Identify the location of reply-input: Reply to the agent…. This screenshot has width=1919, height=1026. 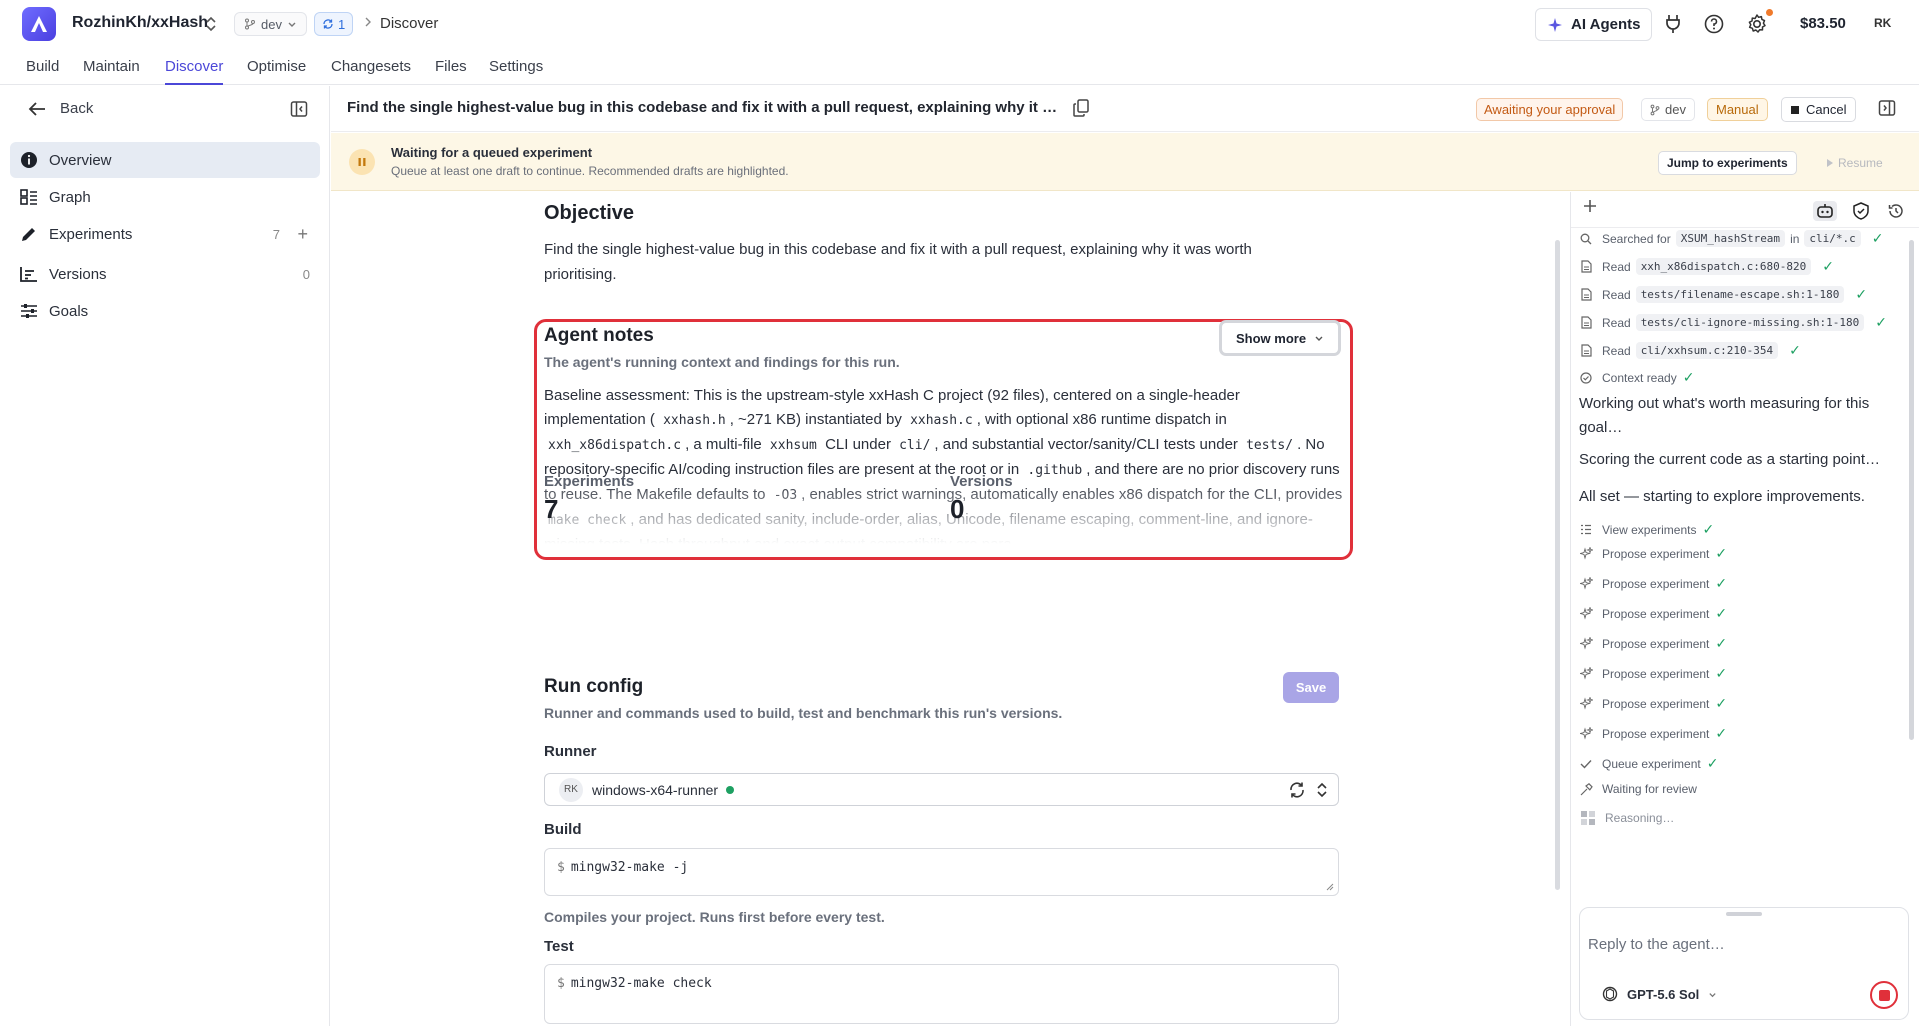
(1656, 944).